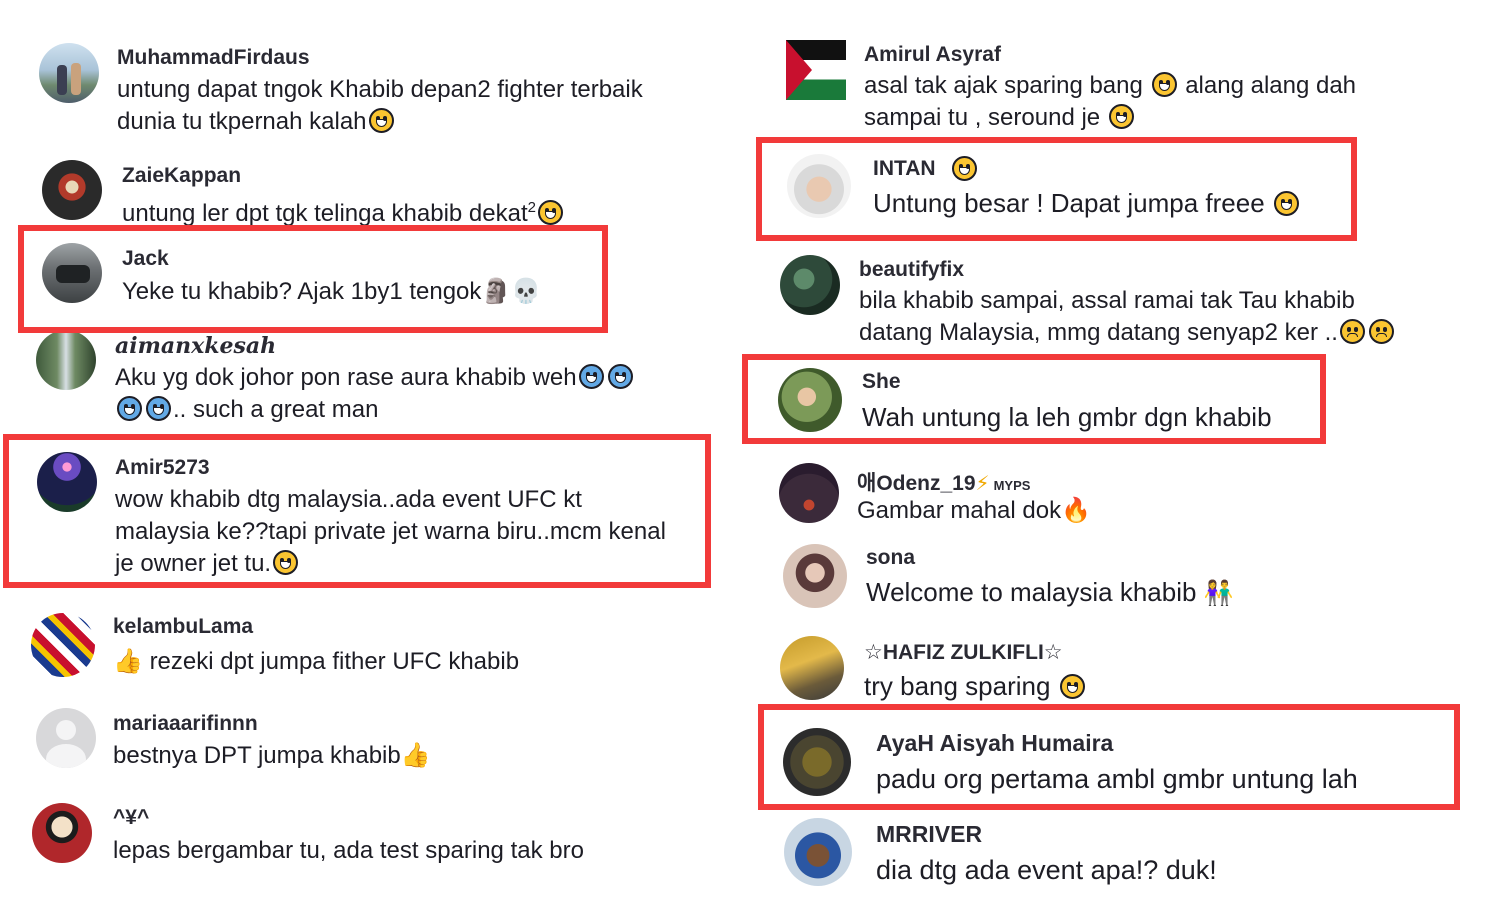 The width and height of the screenshot is (1500, 900). What do you see at coordinates (1271, 85) in the screenshot?
I see `comment-text-line: alang alang dah` at bounding box center [1271, 85].